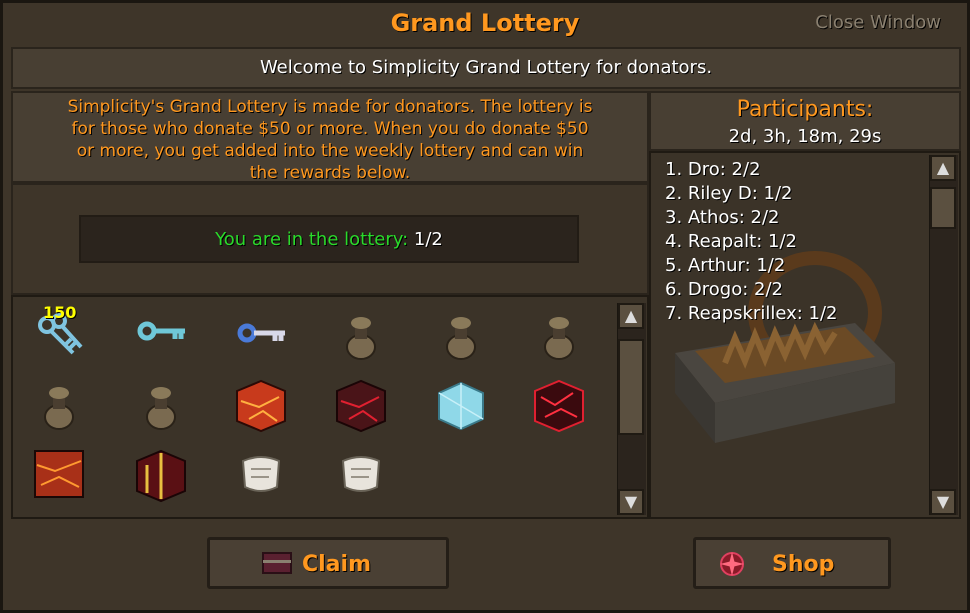  I want to click on participants-timer: 2d, 3h, 18m, 29s, so click(805, 136).